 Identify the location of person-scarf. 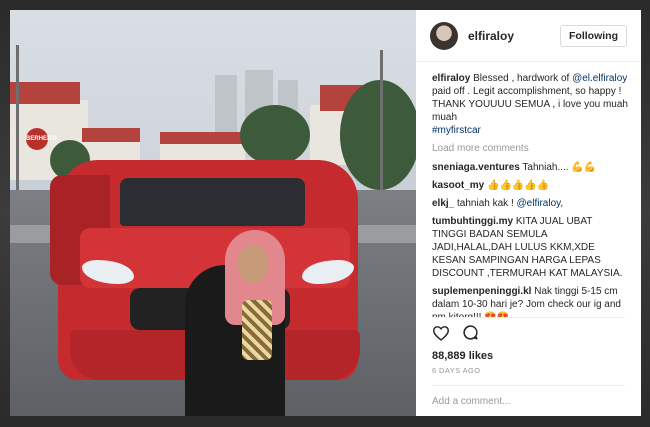
(257, 330).